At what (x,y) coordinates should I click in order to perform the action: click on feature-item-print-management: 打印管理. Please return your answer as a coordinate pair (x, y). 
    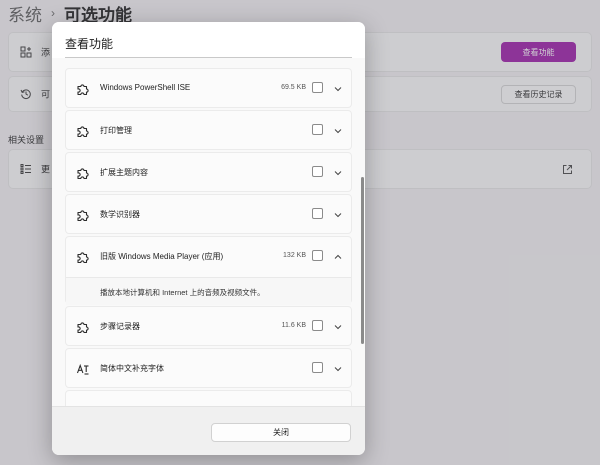
    Looking at the image, I should click on (208, 130).